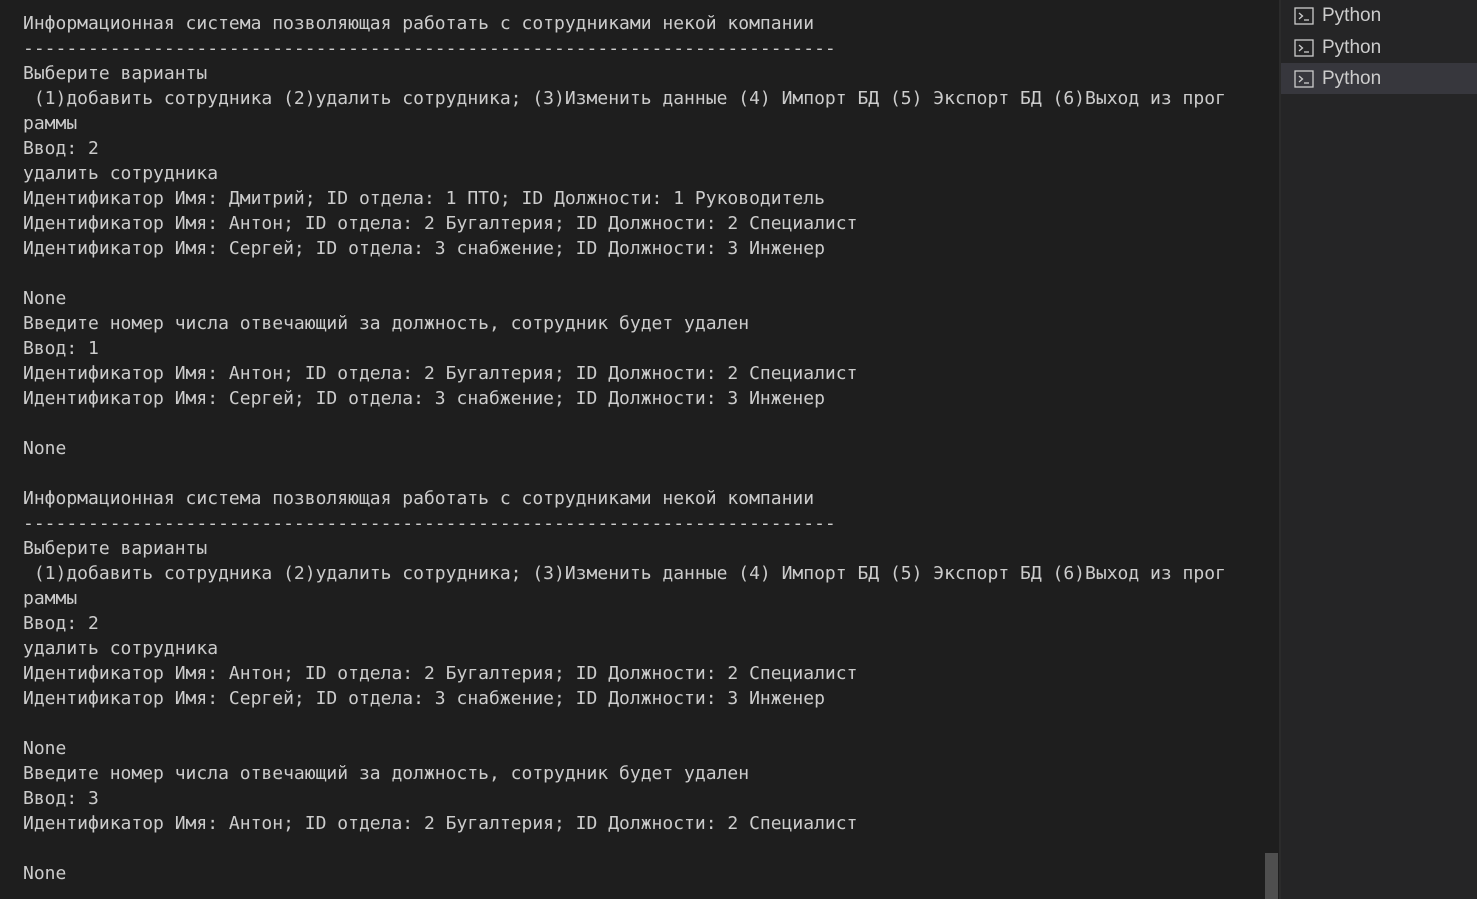 The image size is (1477, 899). I want to click on terminal-tab-2: Python, so click(1379, 47).